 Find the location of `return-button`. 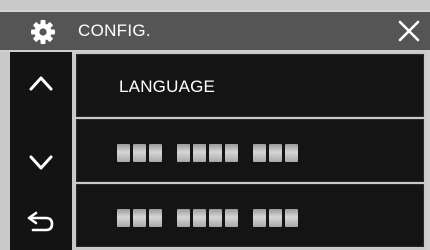

return-button is located at coordinates (41, 222).